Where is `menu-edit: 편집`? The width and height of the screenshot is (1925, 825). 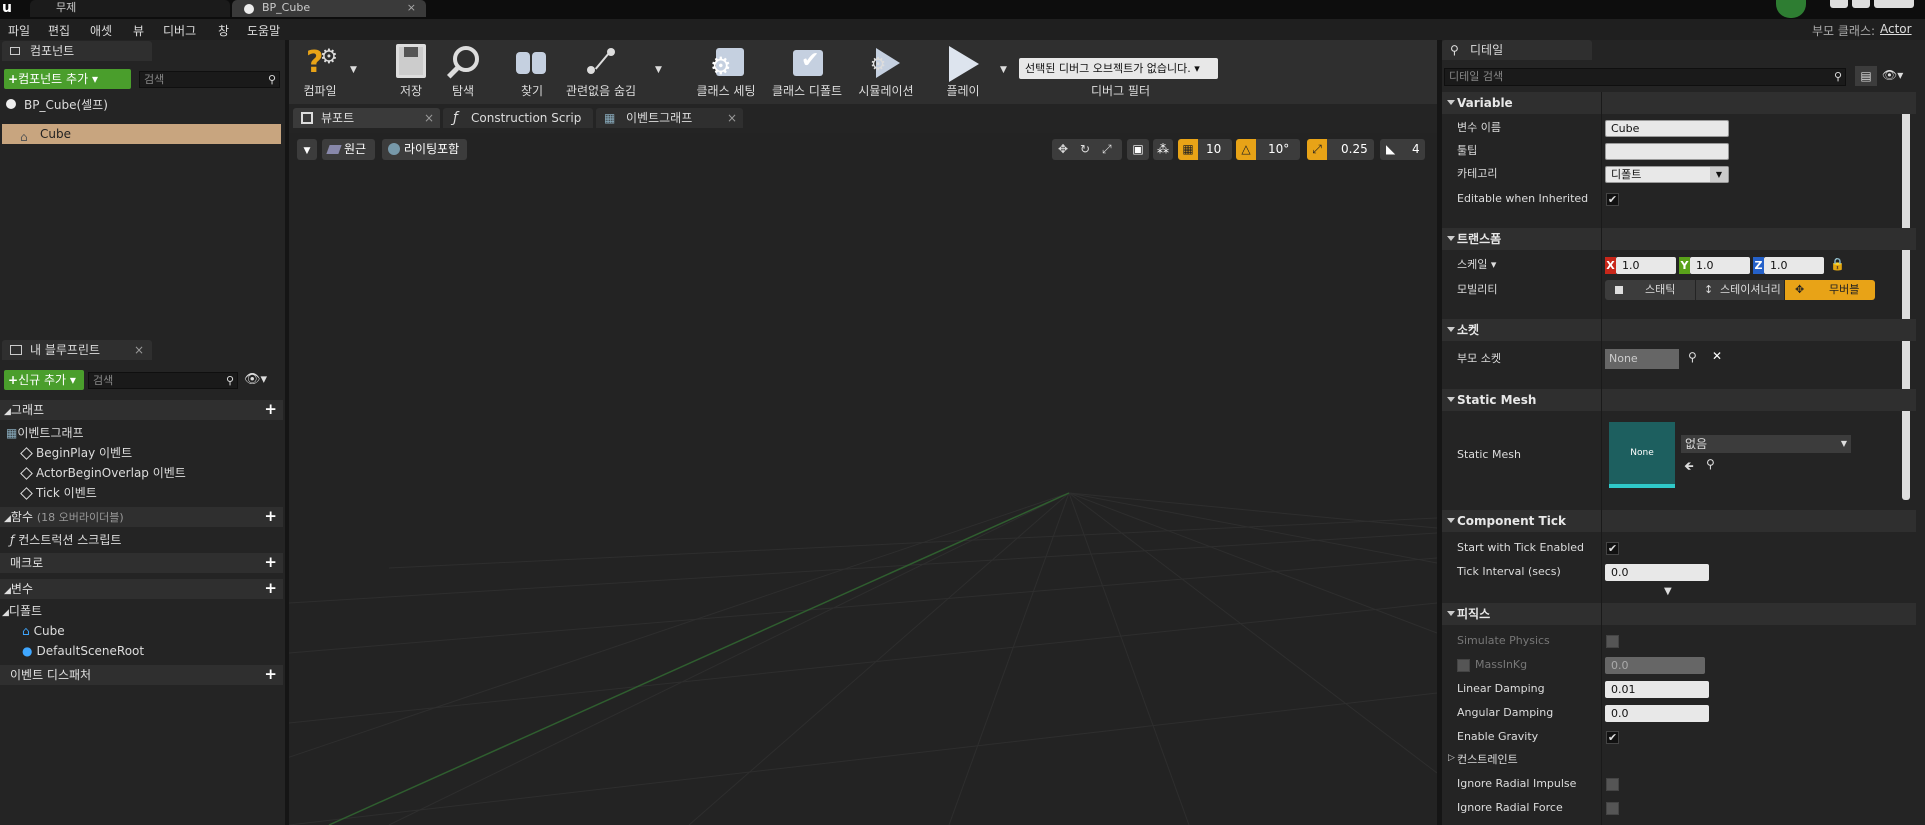 menu-edit: 편집 is located at coordinates (59, 30).